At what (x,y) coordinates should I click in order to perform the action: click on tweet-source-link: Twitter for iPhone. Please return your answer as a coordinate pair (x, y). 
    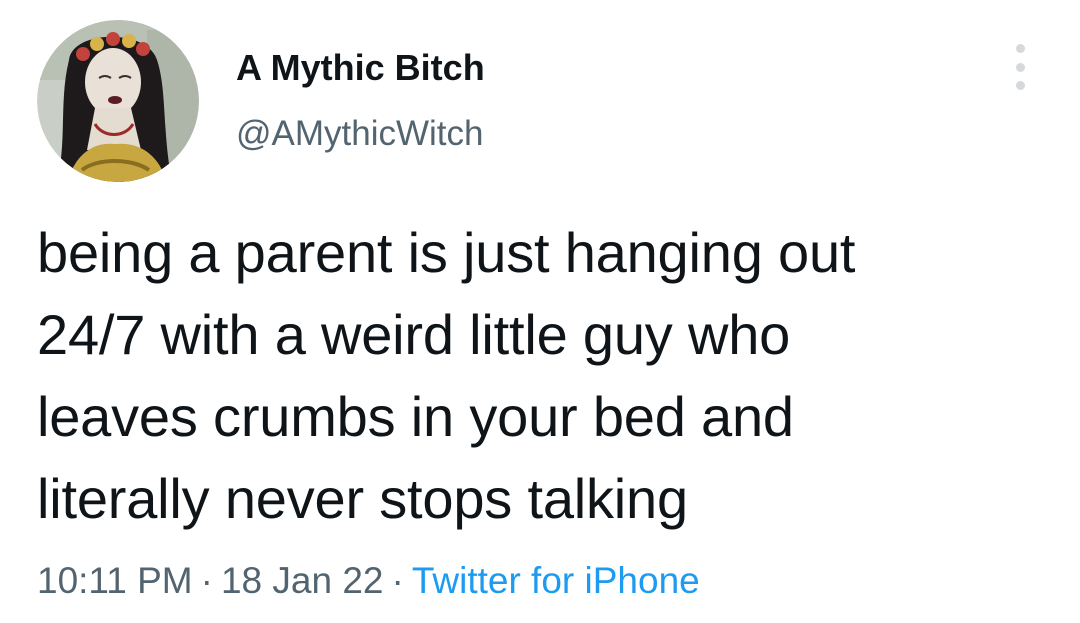
    Looking at the image, I should click on (556, 580).